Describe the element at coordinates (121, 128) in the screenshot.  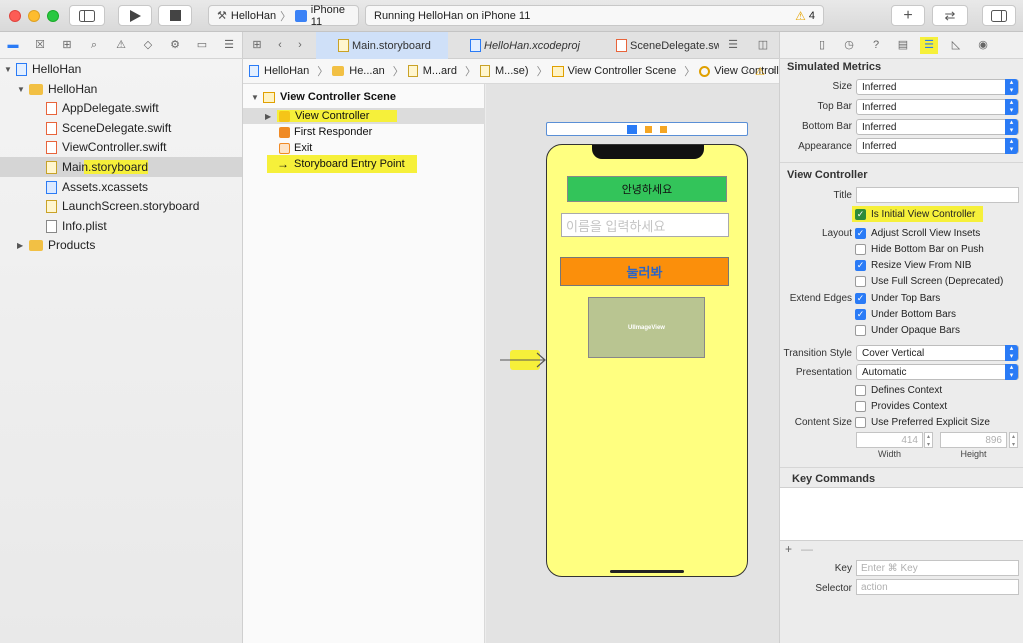
I see `tree-item-file: SceneDelegate.swift` at that location.